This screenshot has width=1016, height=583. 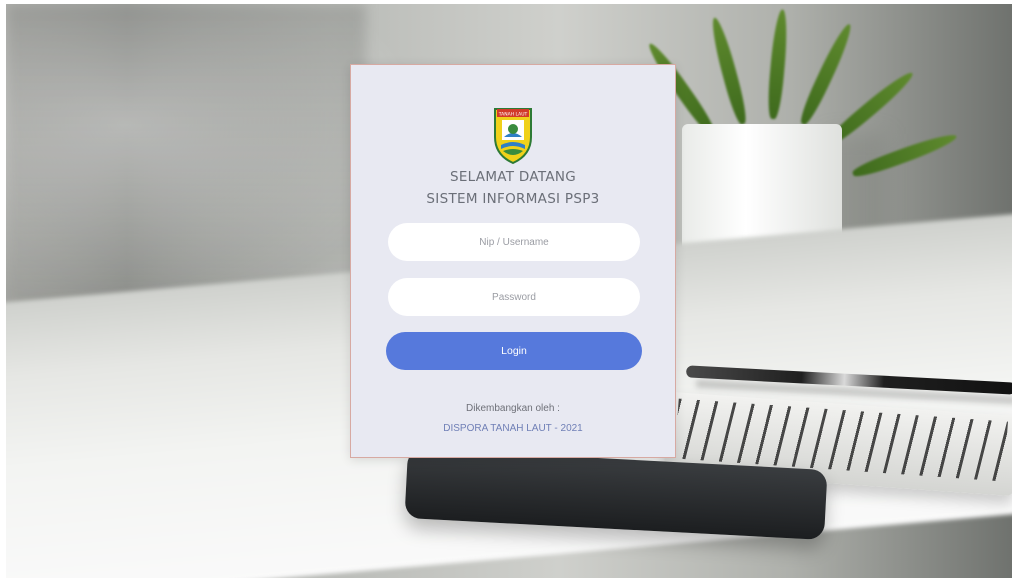 I want to click on login-button: Login, so click(x=514, y=351).